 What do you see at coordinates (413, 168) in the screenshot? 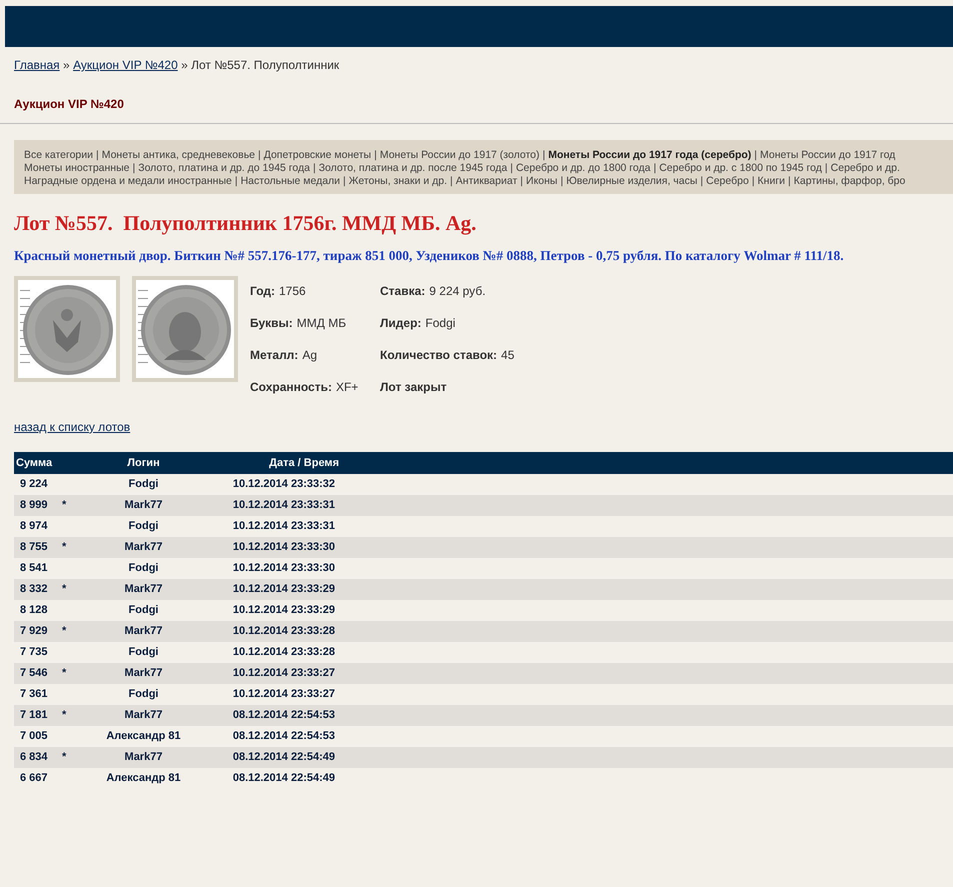
I see `category-link: Золото, платина и др. после 1945 года` at bounding box center [413, 168].